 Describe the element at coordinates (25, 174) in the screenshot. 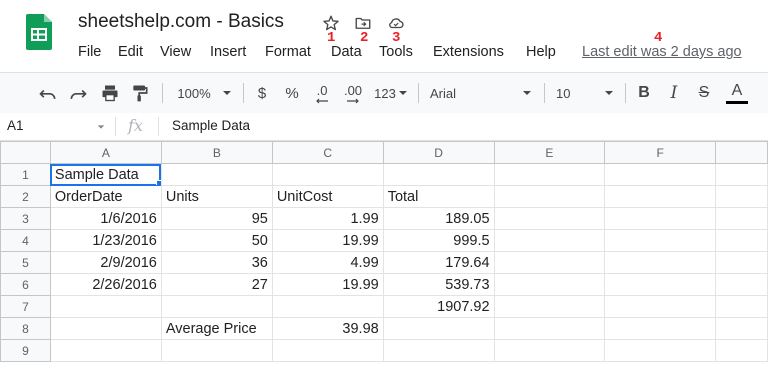

I see `row-header: 1` at that location.